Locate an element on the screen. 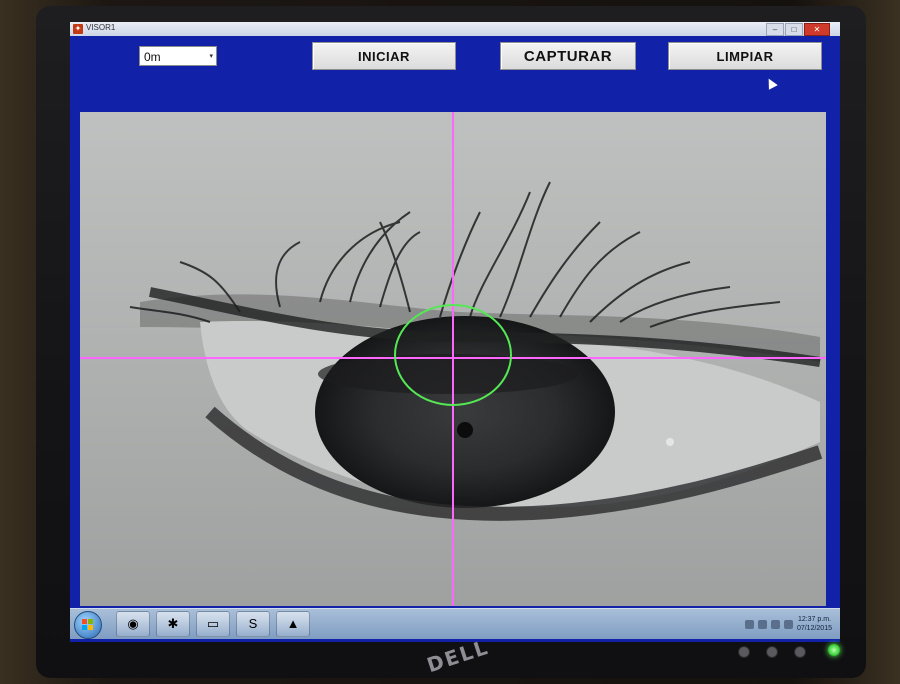  power-led-icon is located at coordinates (834, 650).